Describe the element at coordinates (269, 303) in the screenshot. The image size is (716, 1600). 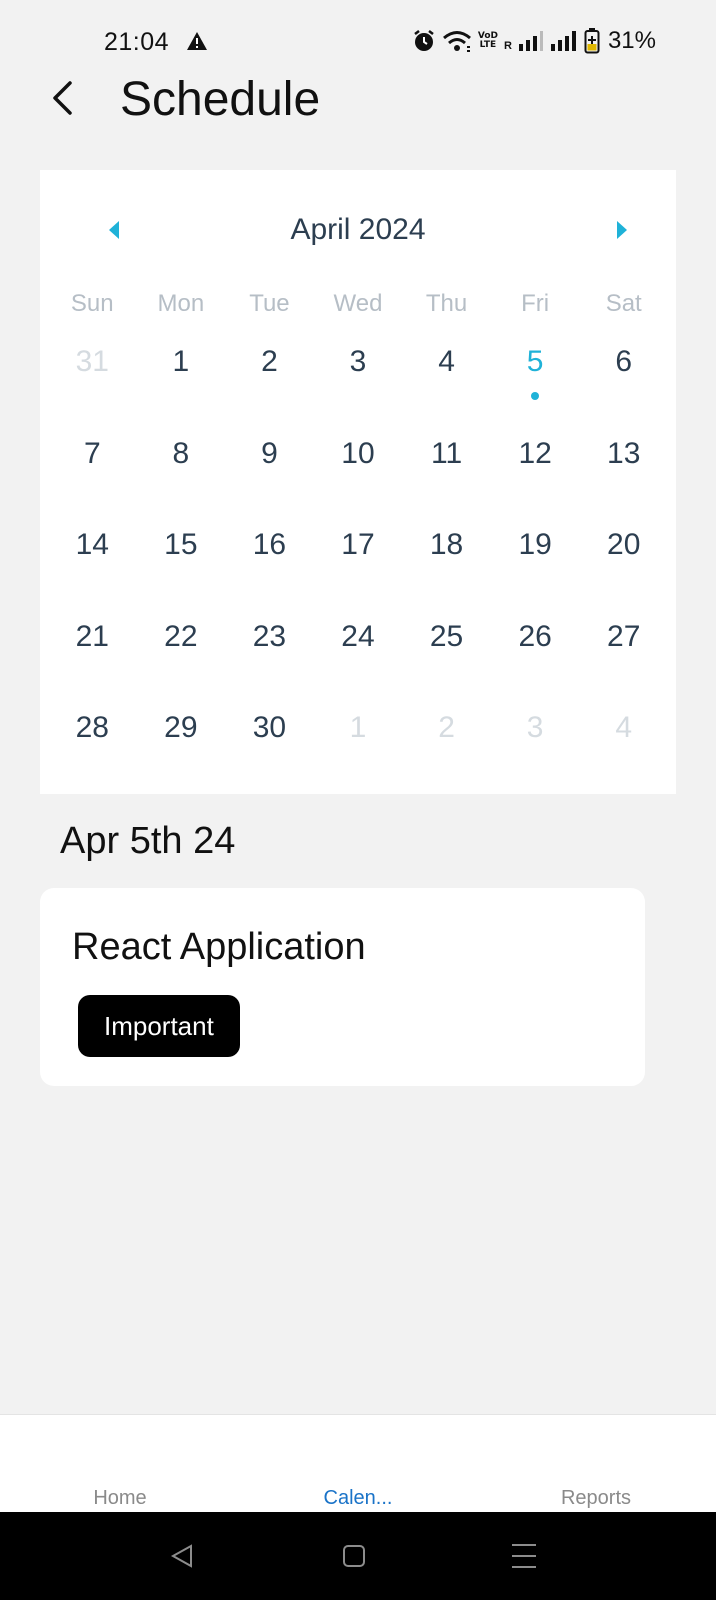
I see `weekday-label: Tue` at that location.